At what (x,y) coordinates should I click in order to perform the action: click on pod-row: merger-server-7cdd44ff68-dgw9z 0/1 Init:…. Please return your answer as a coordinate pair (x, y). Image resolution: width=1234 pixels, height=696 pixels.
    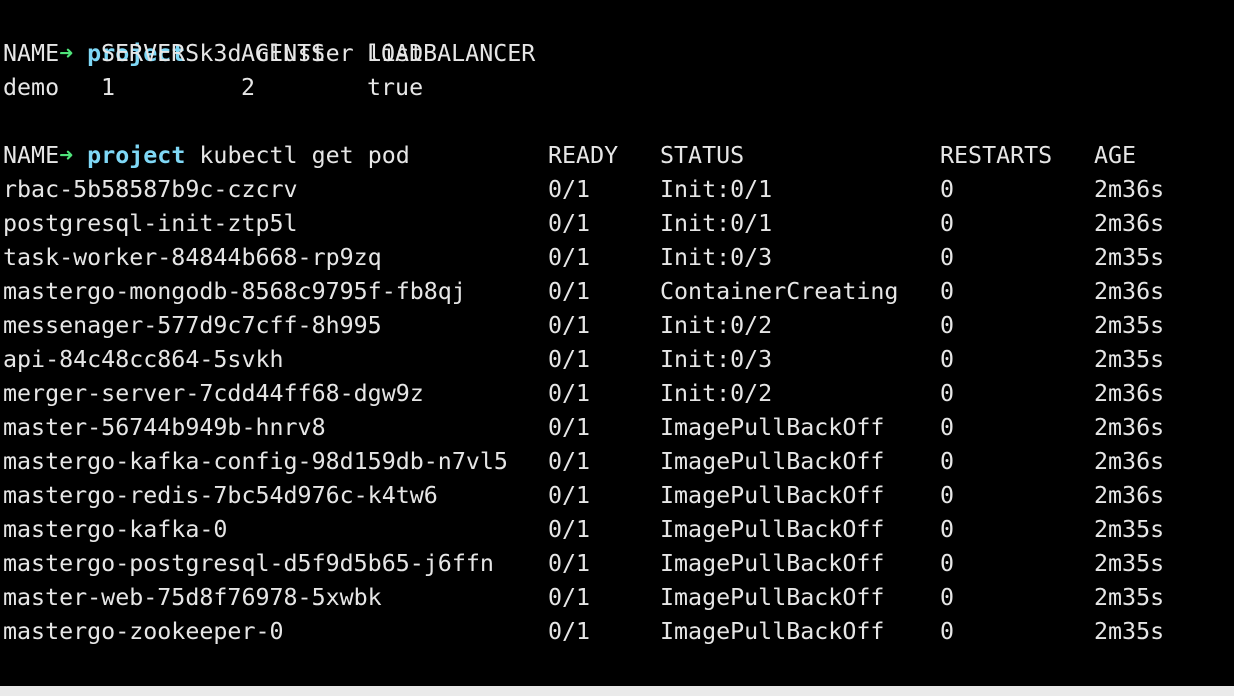
    Looking at the image, I should click on (583, 394).